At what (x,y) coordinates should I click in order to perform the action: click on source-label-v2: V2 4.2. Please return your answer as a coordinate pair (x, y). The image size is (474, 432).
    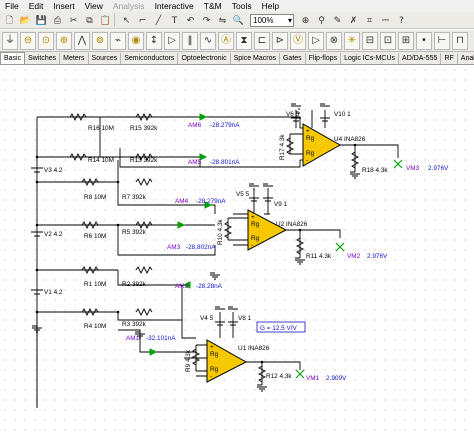
    Looking at the image, I should click on (53, 234).